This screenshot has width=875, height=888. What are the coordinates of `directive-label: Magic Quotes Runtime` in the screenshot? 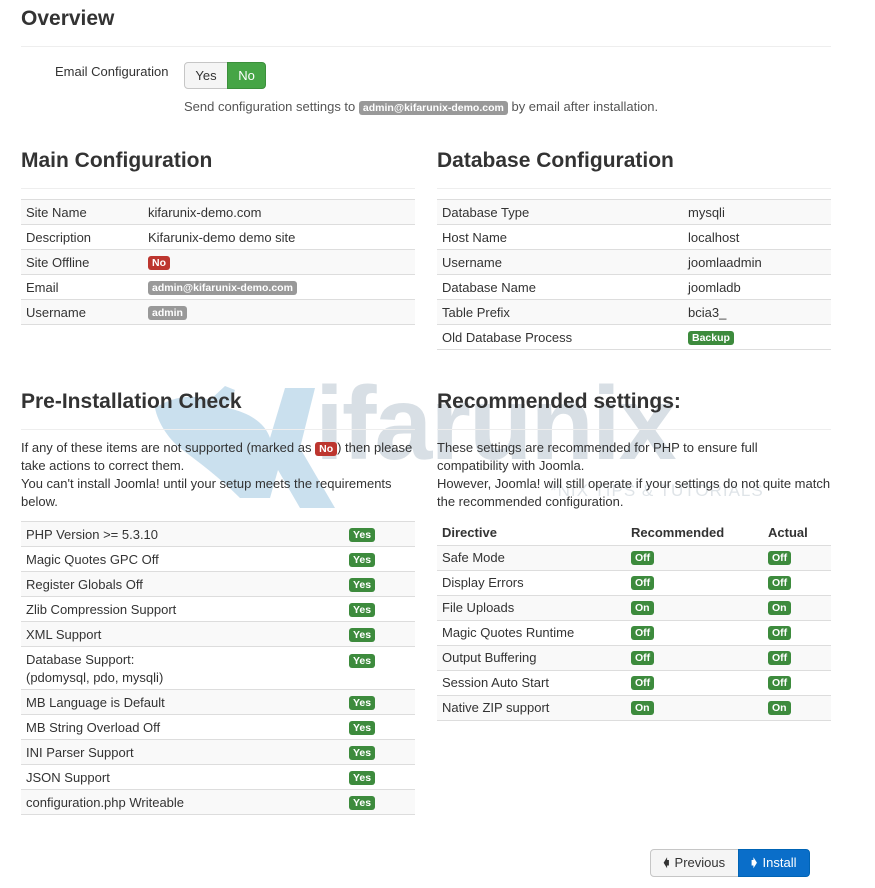 It's located at (531, 632).